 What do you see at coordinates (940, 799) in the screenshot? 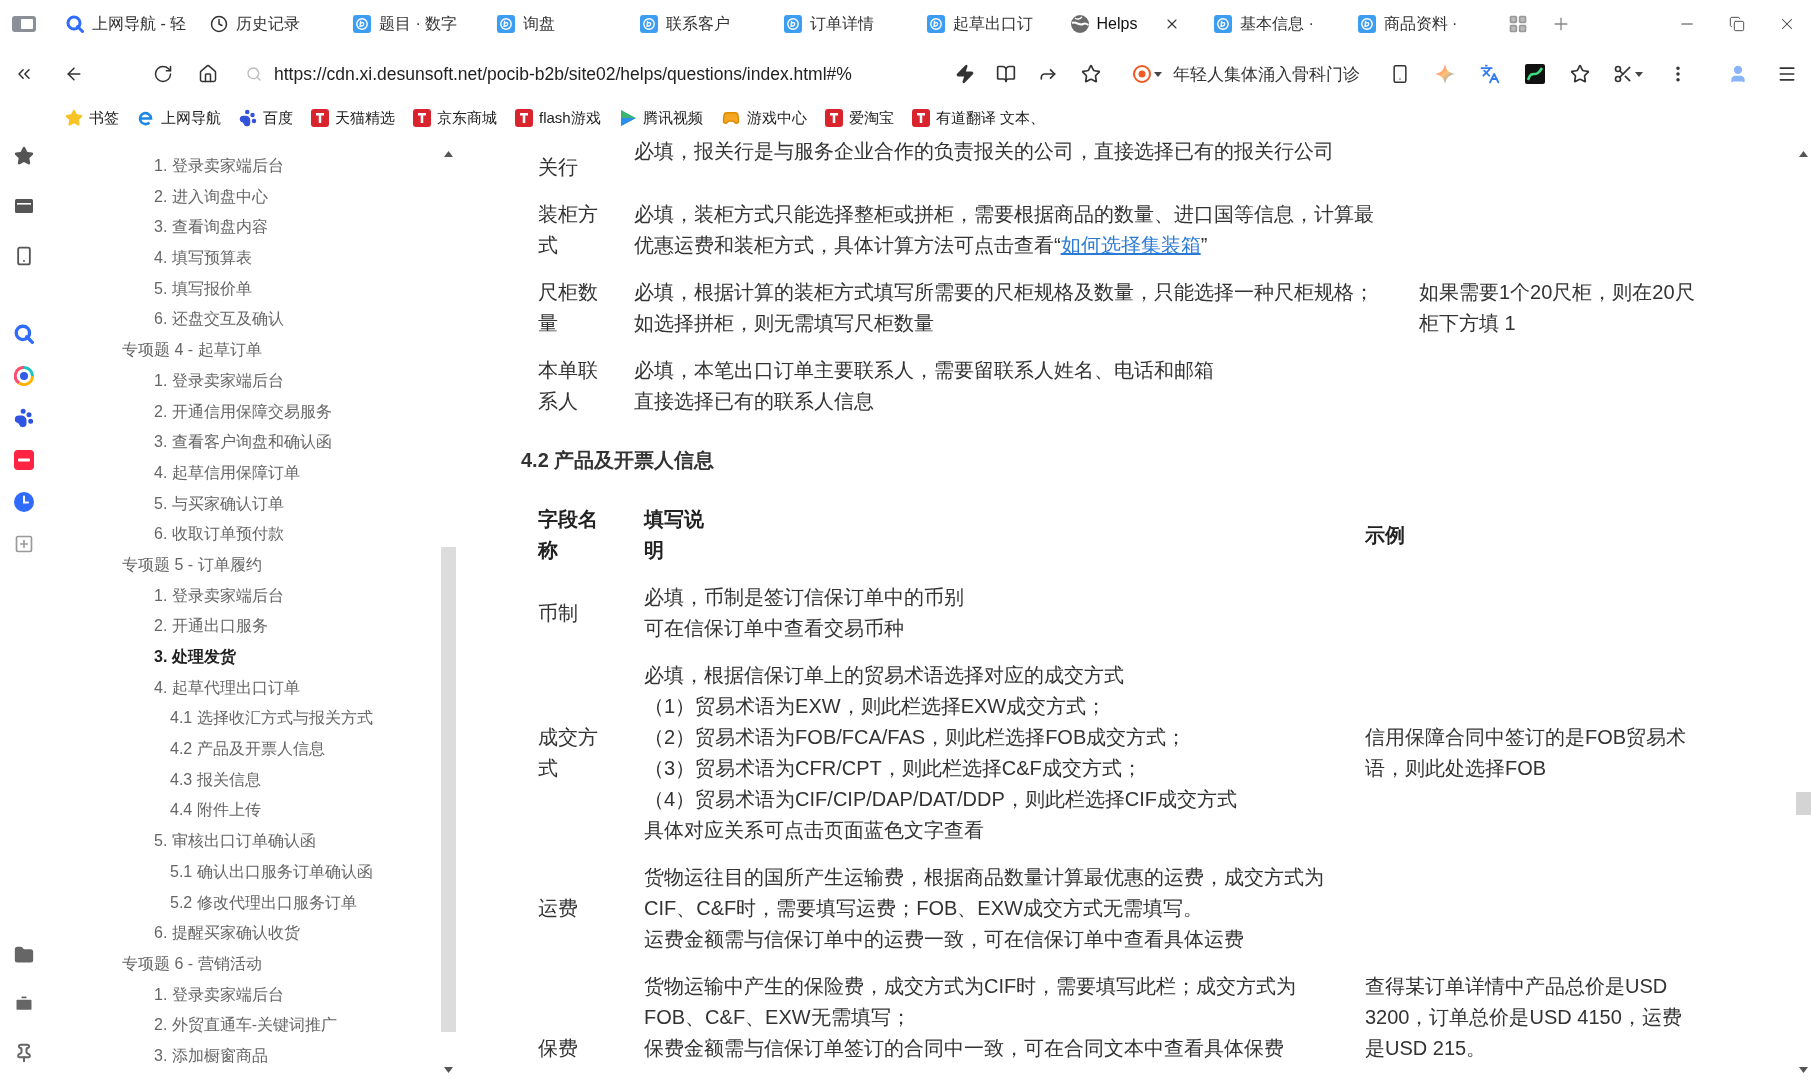
I see `description-line: （4）贸易术语为CIF/CIP/DAP/DAT/DDP，则此栏选择CIF成交方式` at bounding box center [940, 799].